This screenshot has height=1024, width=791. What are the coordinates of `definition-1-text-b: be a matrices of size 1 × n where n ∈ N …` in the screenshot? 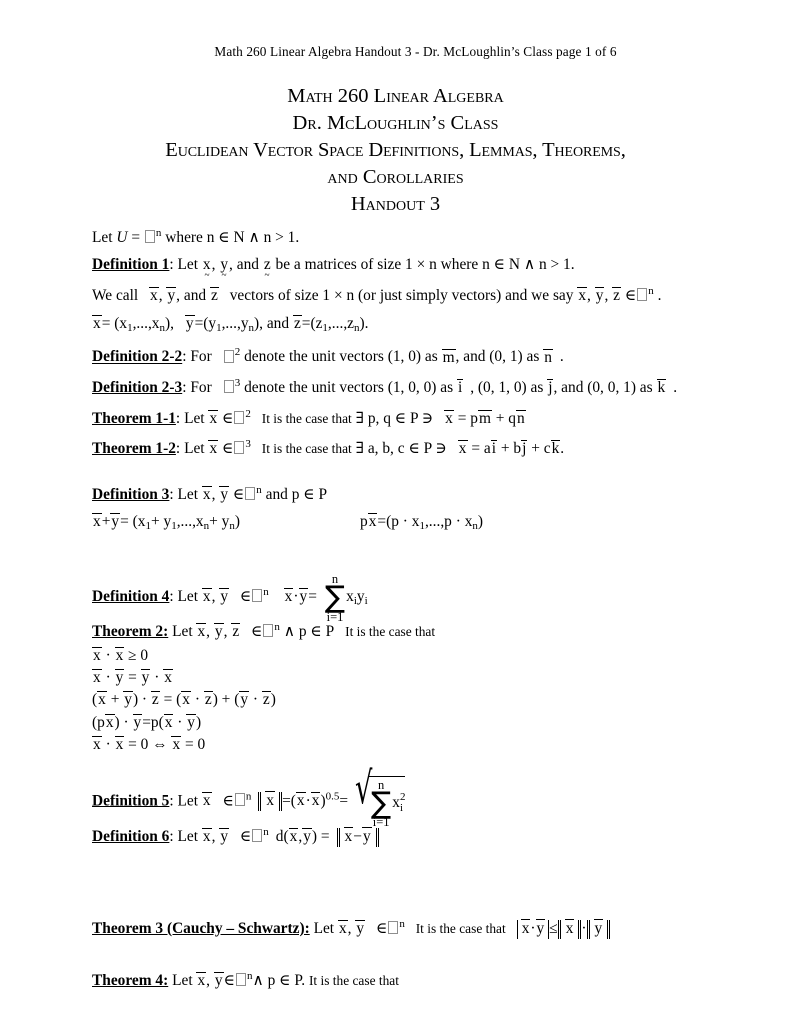 It's located at (425, 264).